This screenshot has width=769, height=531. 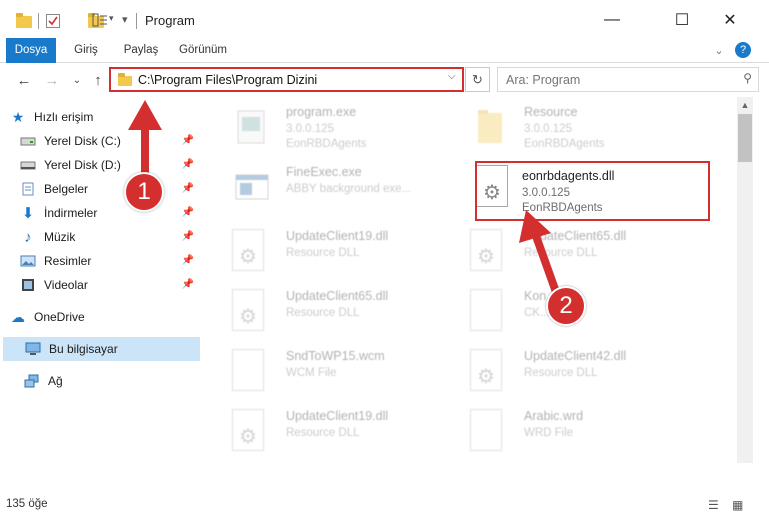 What do you see at coordinates (740, 505) in the screenshot?
I see `large-icons-view-icon: ▦` at bounding box center [740, 505].